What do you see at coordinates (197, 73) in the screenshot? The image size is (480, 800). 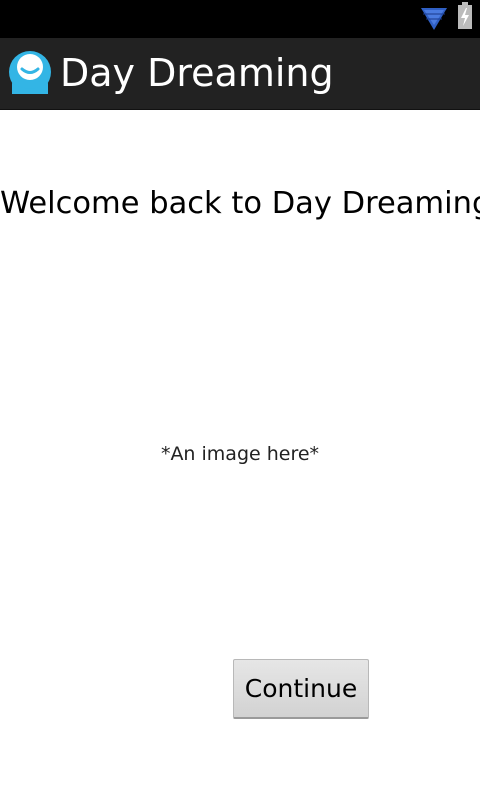 I see `app-title: Day Dreaming` at bounding box center [197, 73].